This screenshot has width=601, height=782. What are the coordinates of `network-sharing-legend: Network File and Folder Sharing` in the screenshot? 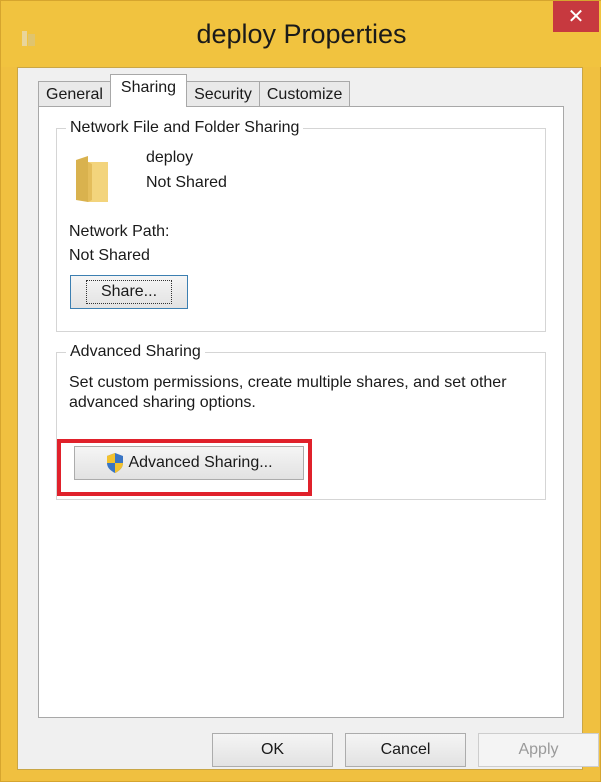 It's located at (185, 127).